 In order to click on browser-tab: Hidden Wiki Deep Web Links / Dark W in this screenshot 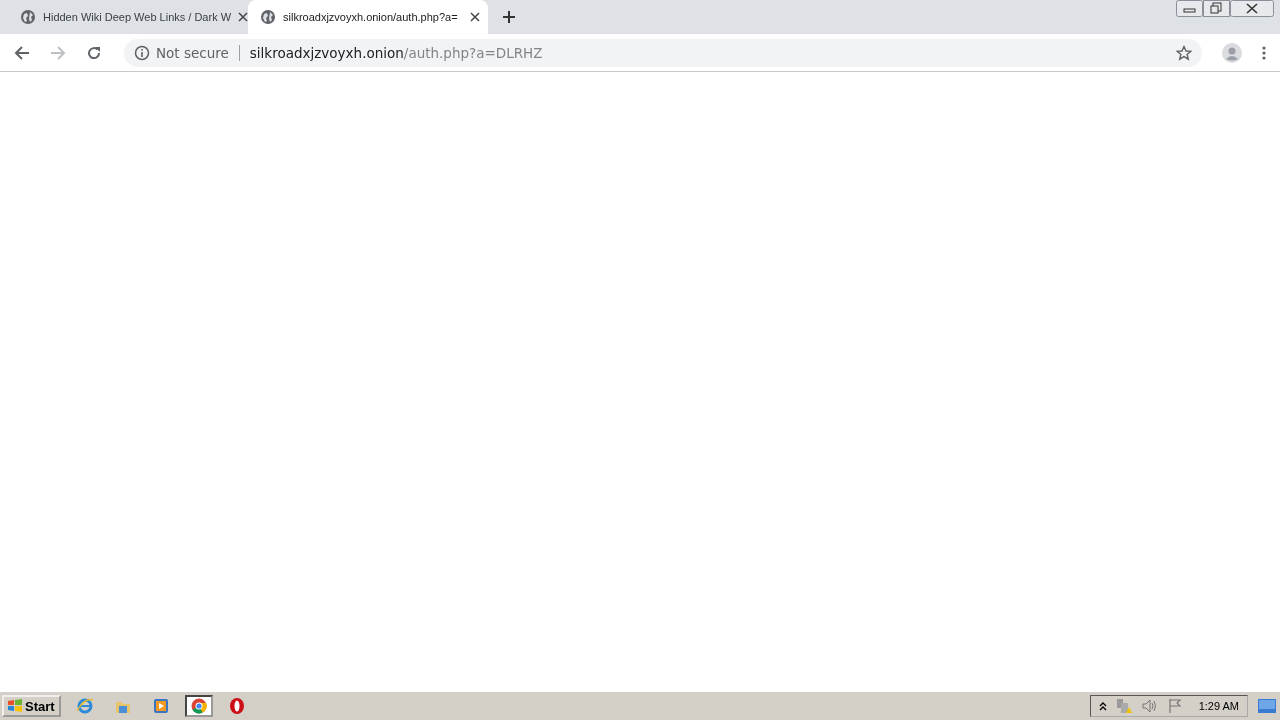, I will do `click(128, 17)`.